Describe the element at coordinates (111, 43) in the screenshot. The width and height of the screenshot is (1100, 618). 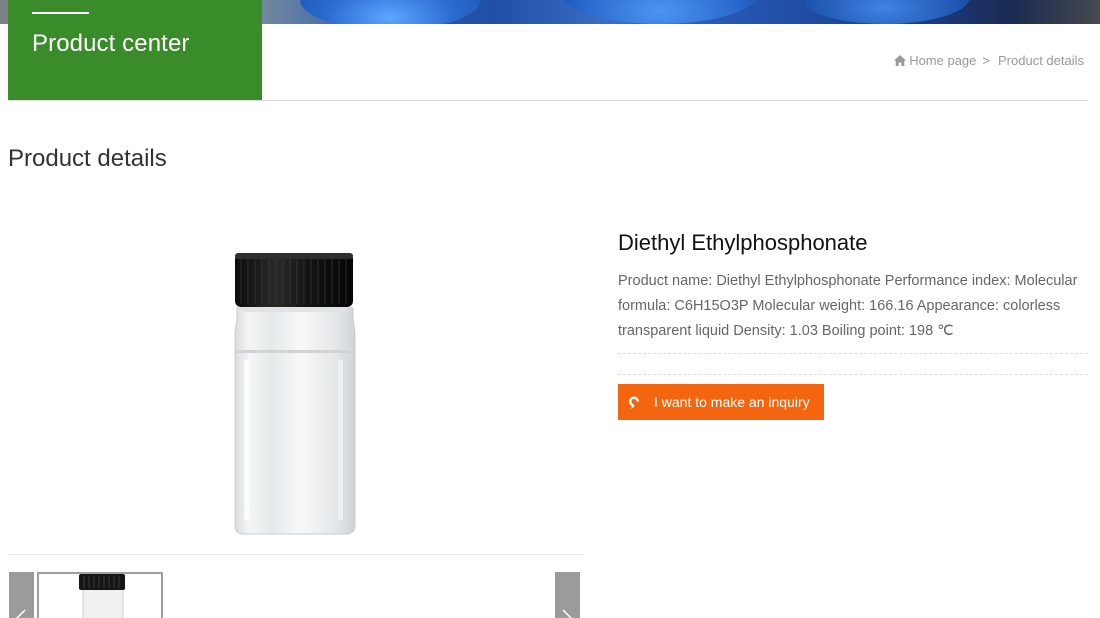
I see `category-title: Product center` at that location.